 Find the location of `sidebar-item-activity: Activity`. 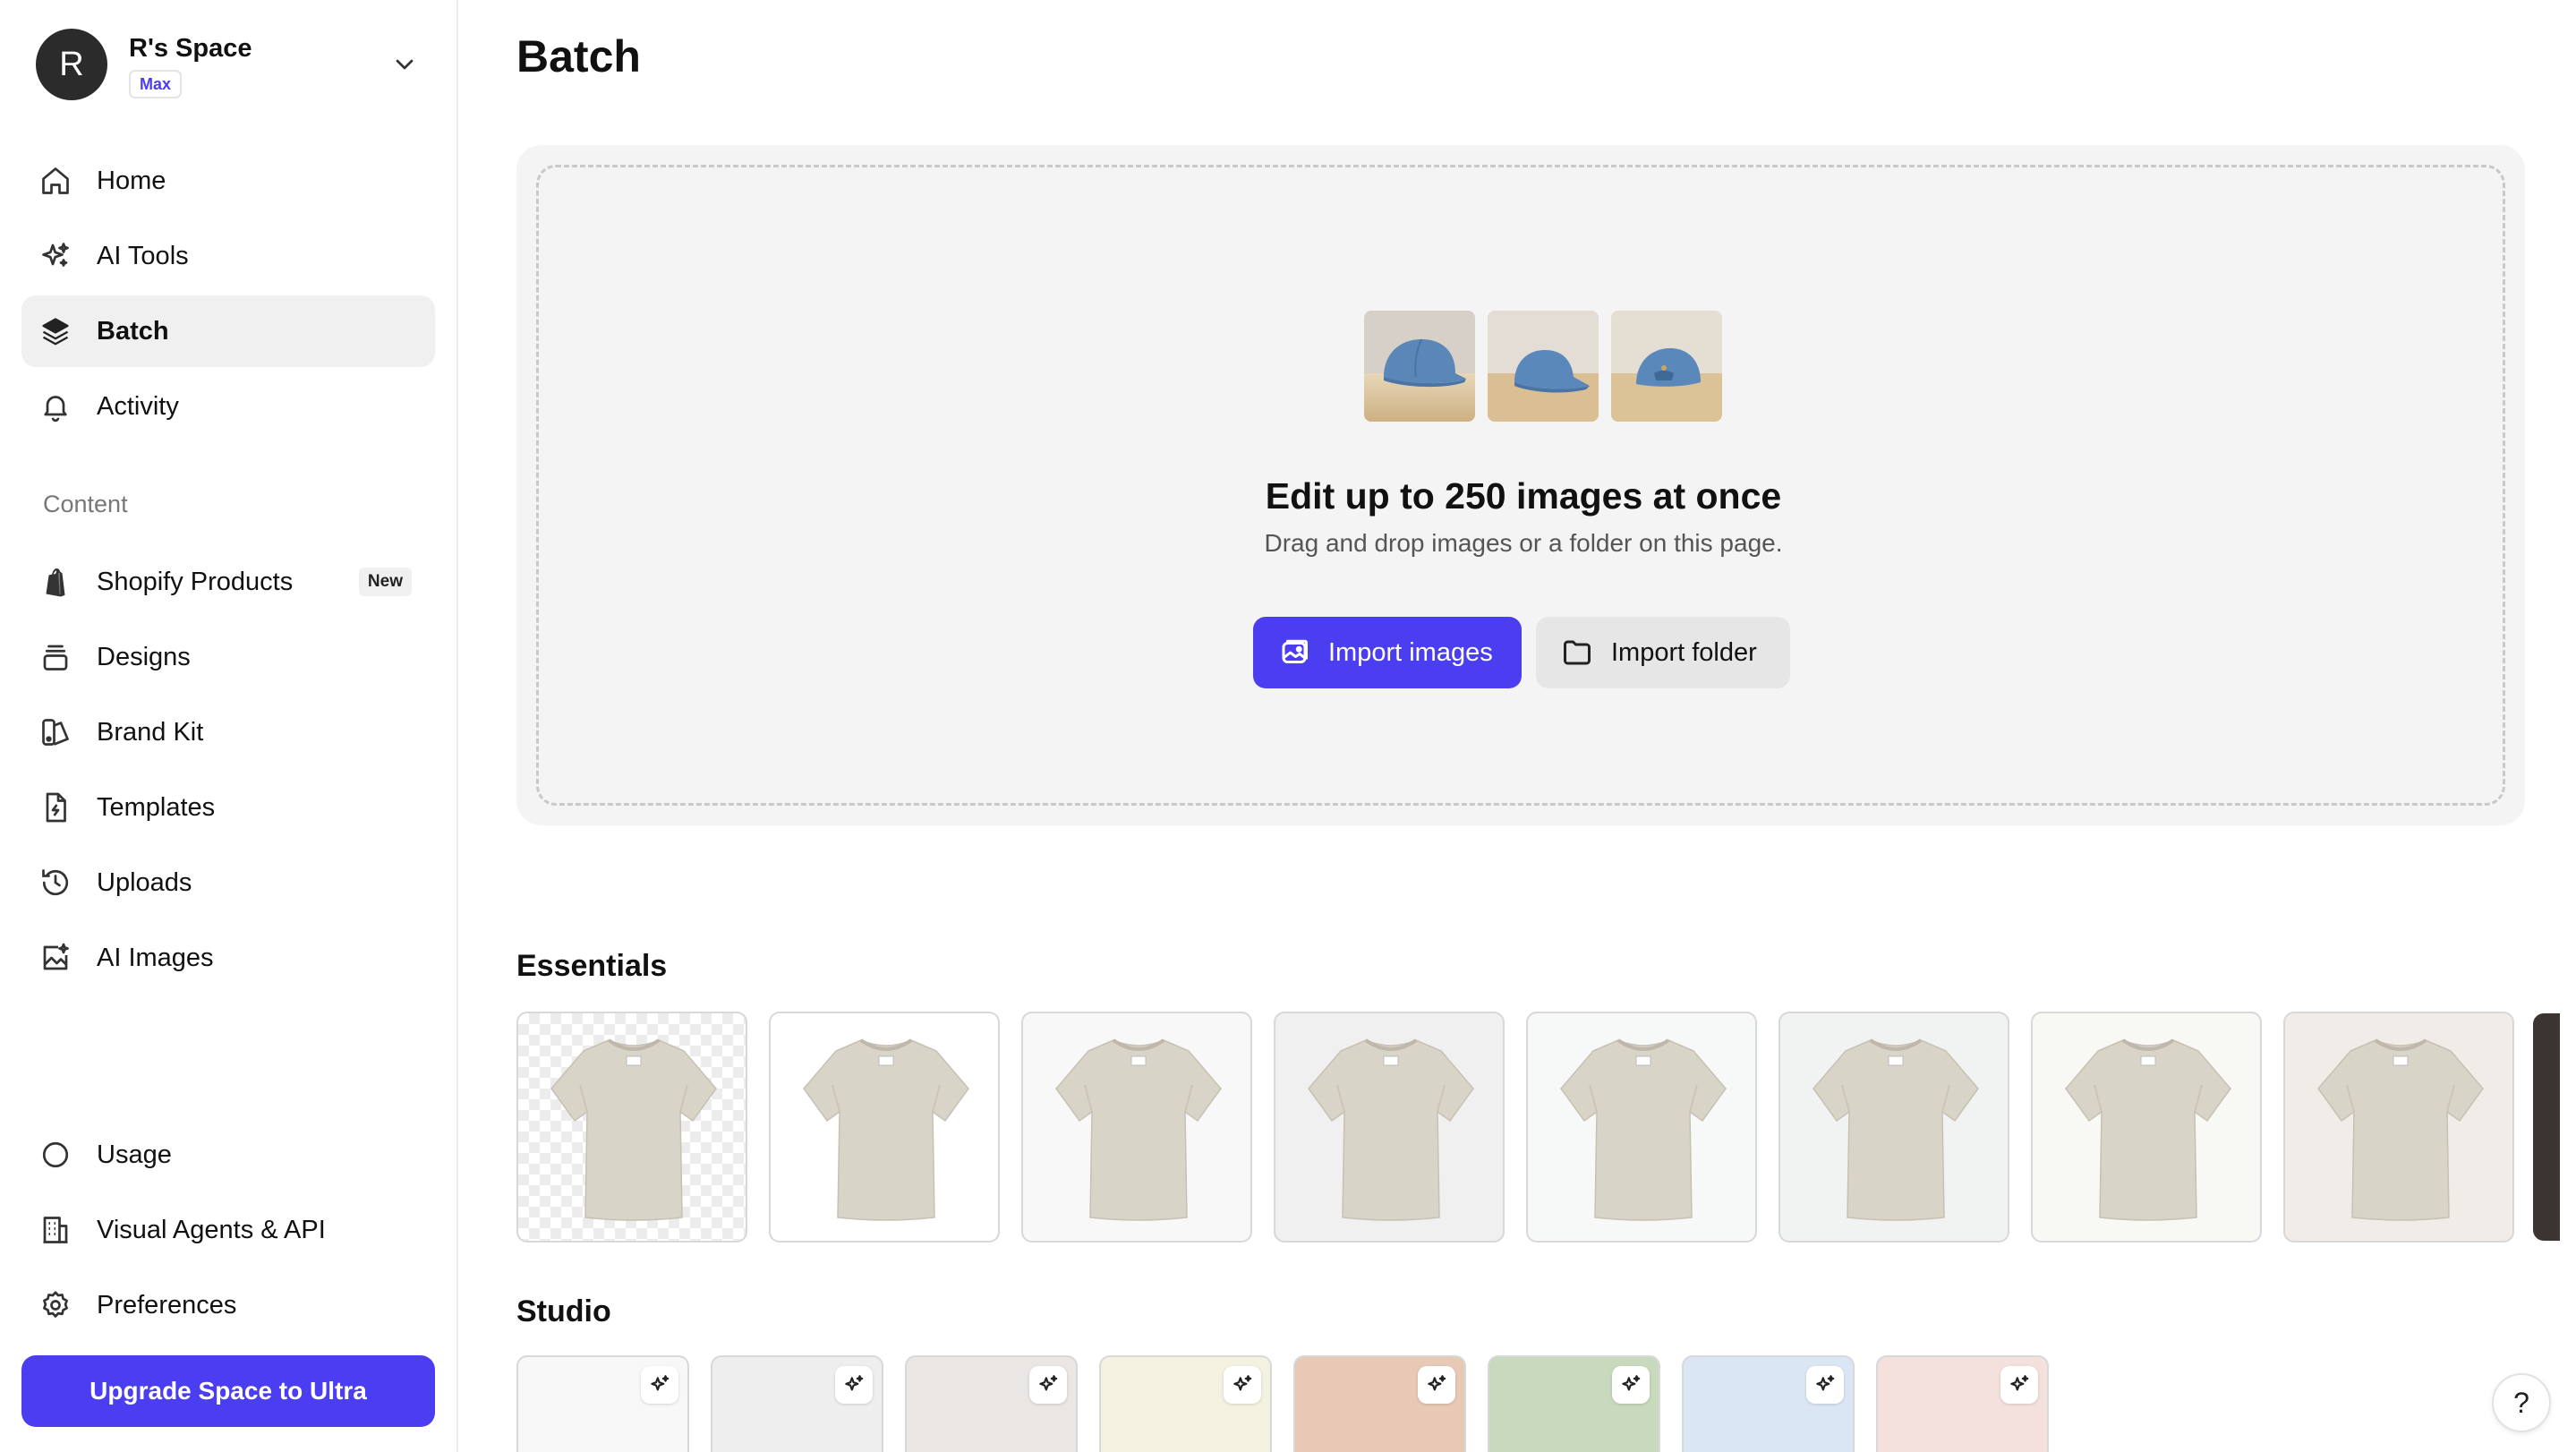

sidebar-item-activity: Activity is located at coordinates (228, 406).